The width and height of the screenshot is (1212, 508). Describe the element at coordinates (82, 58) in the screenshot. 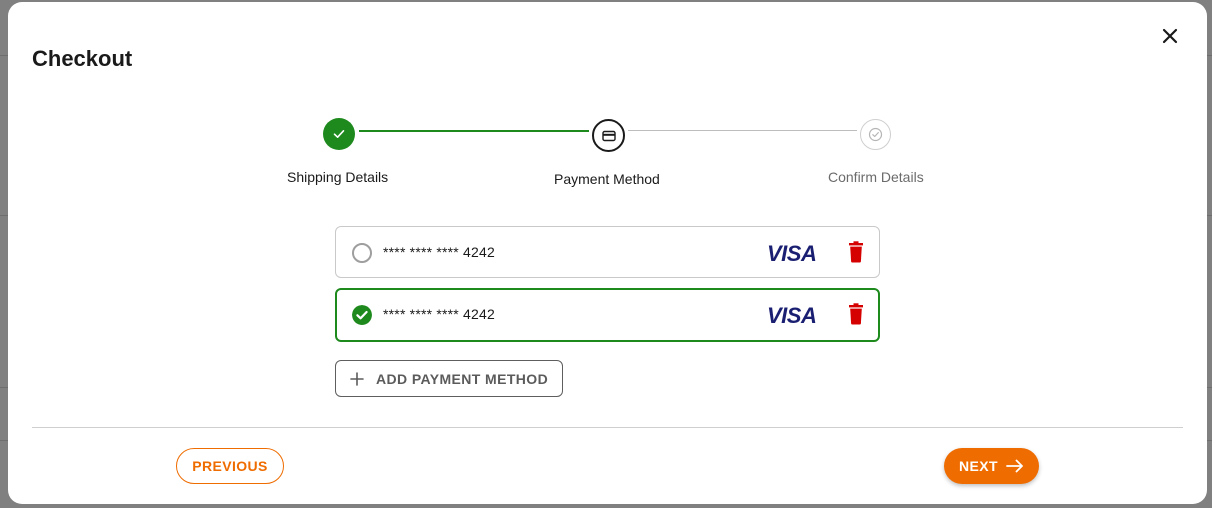

I see `modal-title: Checkout` at that location.